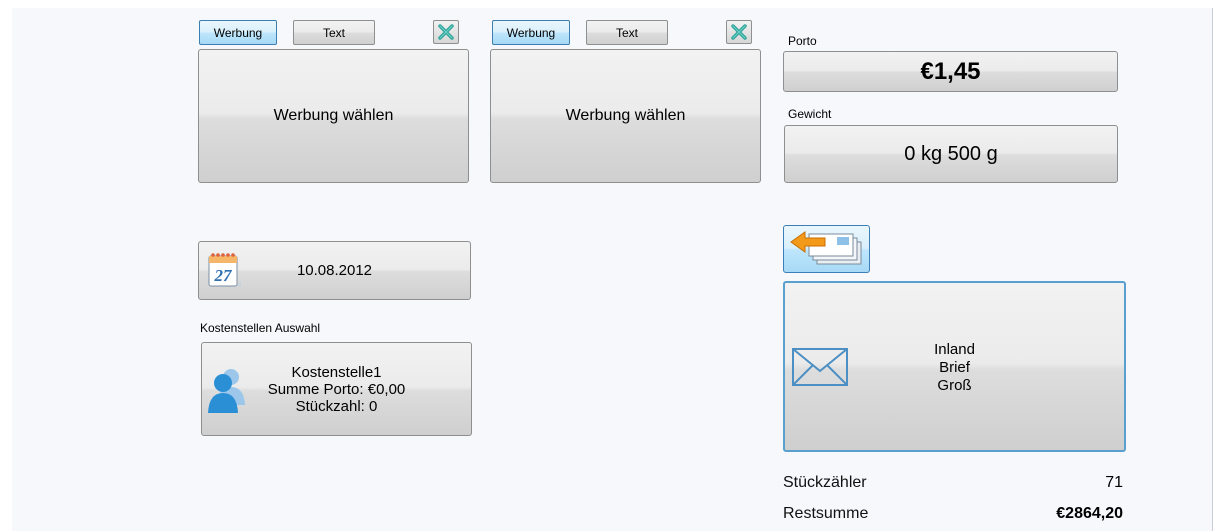 This screenshot has width=1220, height=531. Describe the element at coordinates (825, 482) in the screenshot. I see `counter-label: Stückzähler` at that location.